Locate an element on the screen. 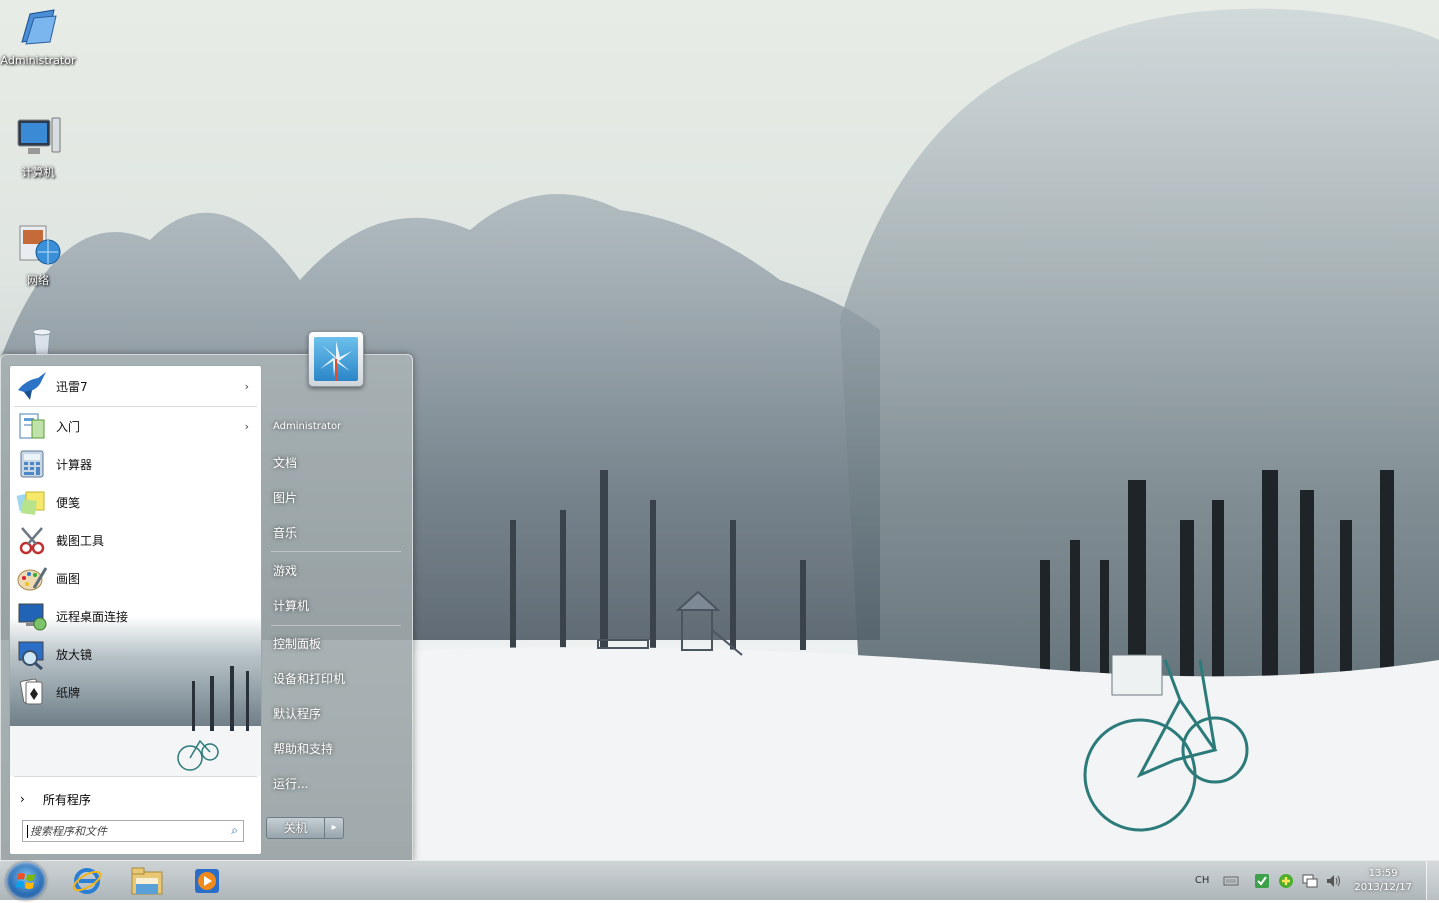 This screenshot has width=1439, height=903. explorer-icon is located at coordinates (147, 880).